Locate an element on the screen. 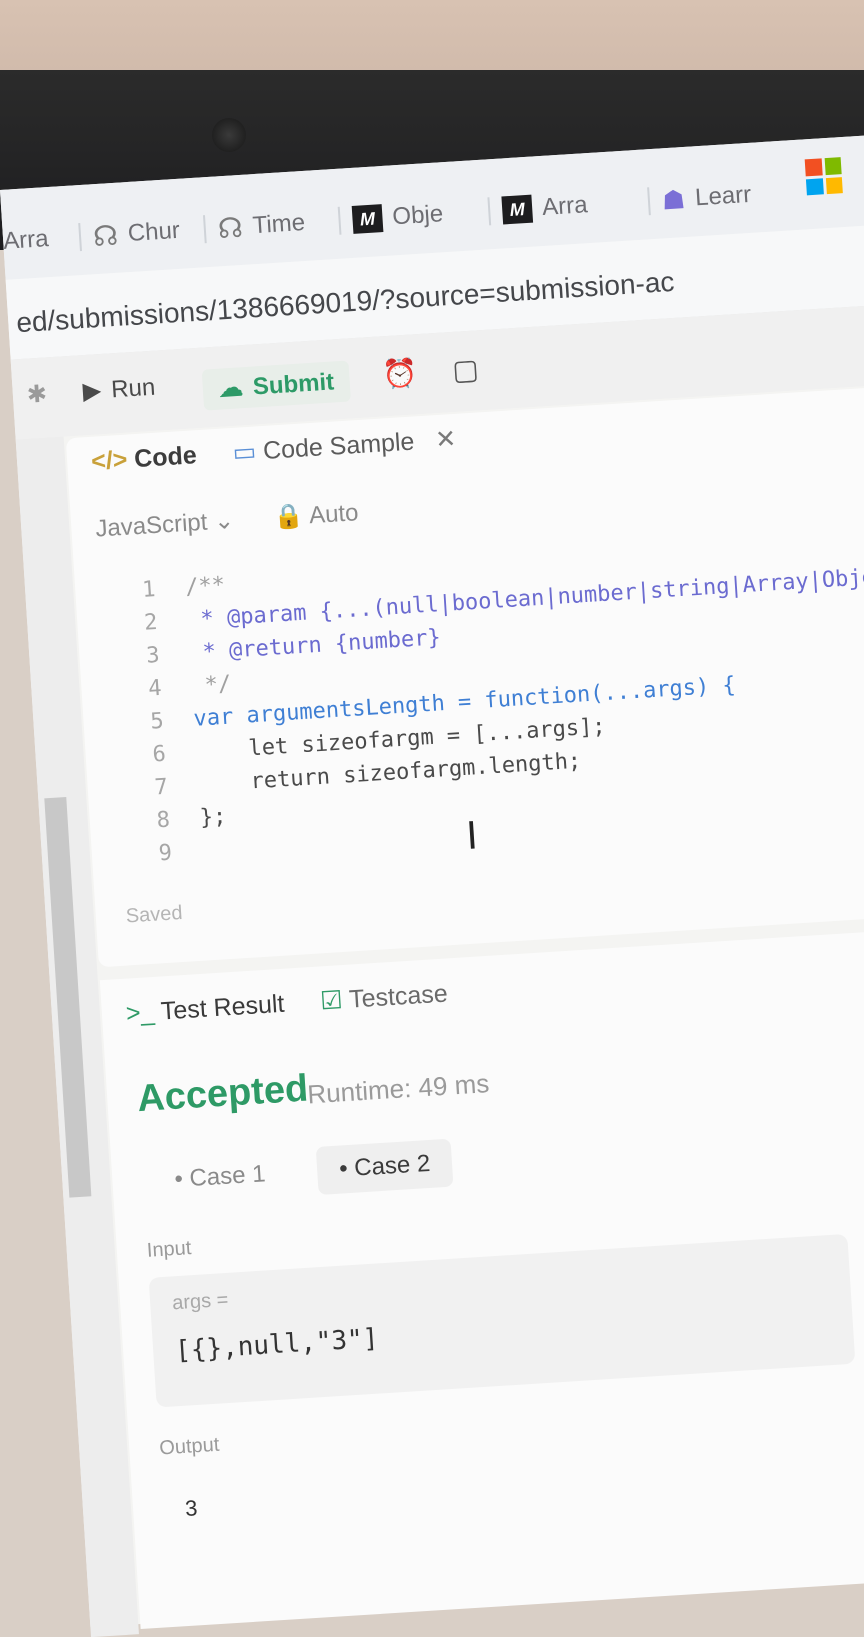  line-number: 4 is located at coordinates (155, 688).